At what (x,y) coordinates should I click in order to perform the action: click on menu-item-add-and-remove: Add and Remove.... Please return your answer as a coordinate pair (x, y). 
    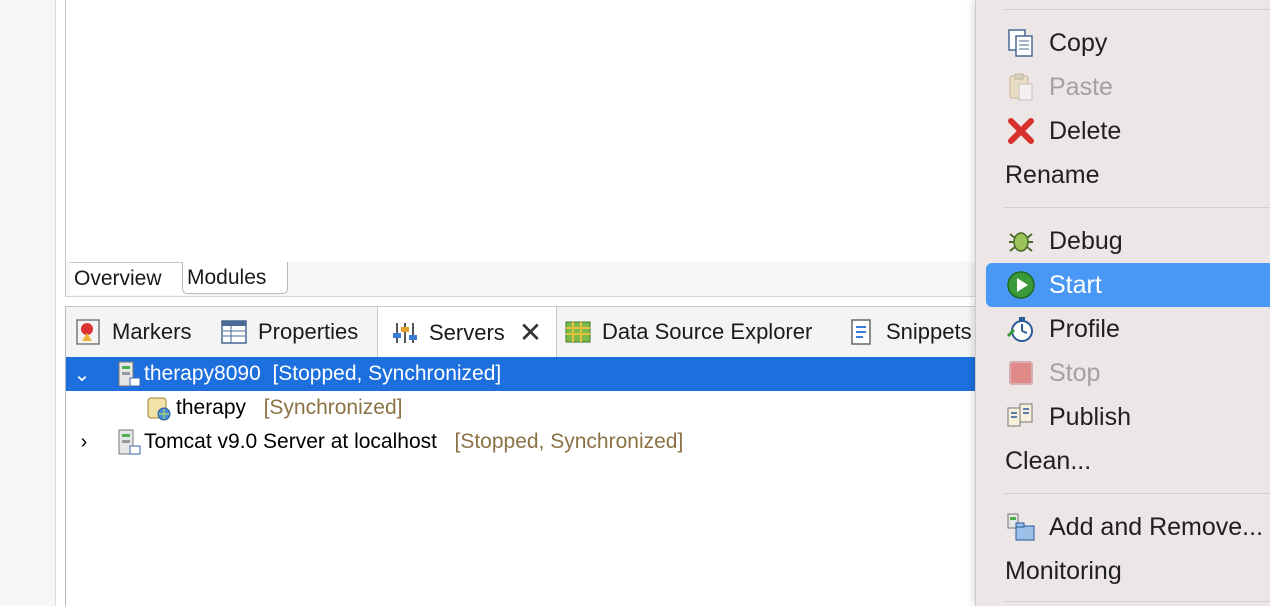
    Looking at the image, I should click on (1128, 527).